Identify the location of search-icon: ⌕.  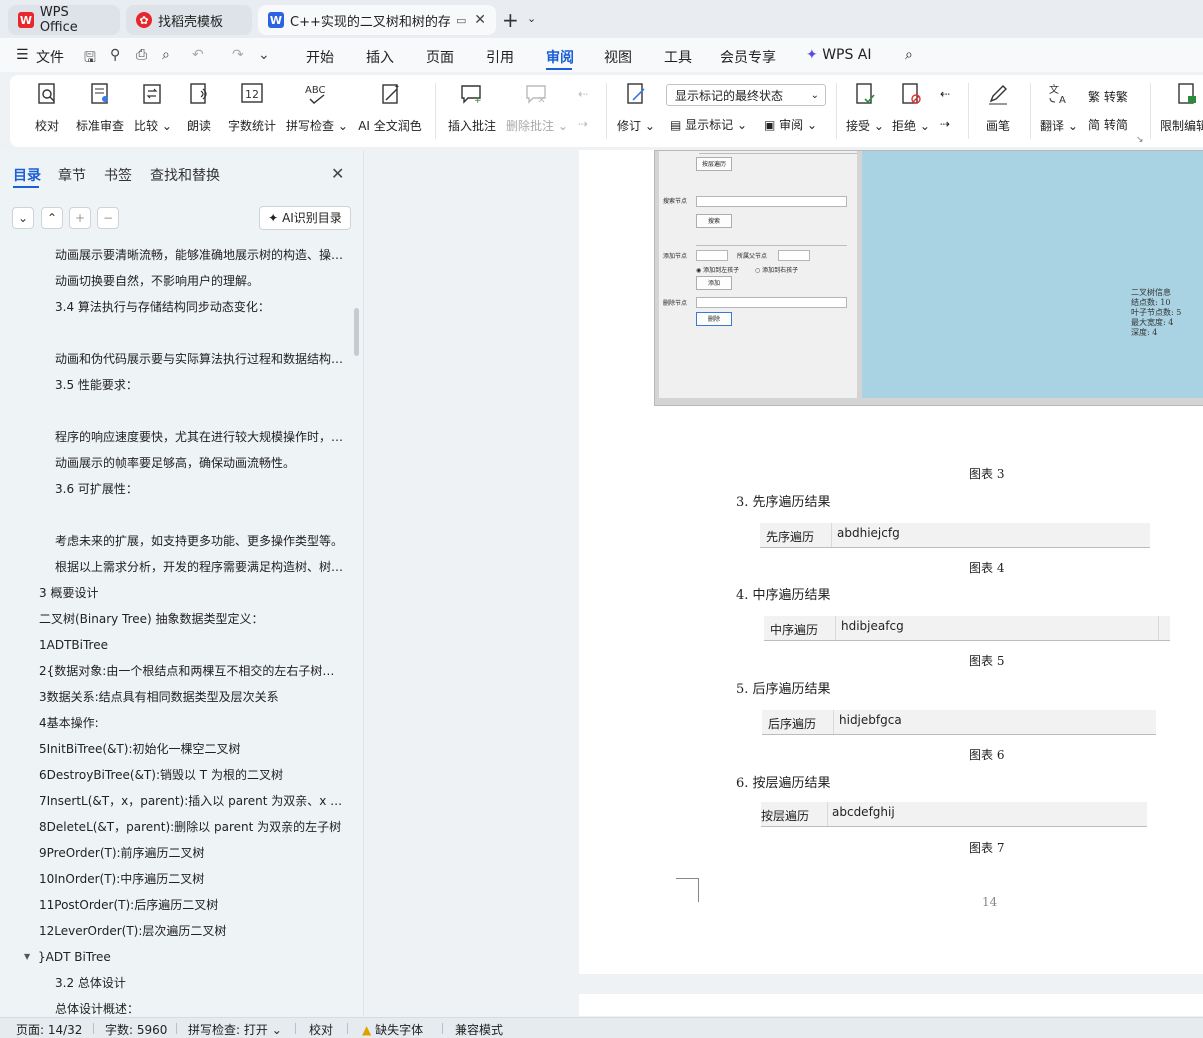
(909, 55).